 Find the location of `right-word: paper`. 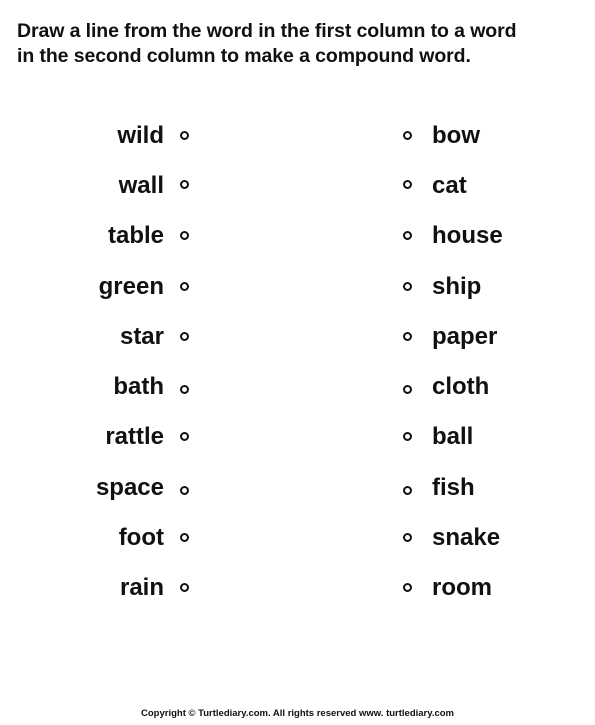

right-word: paper is located at coordinates (465, 336).